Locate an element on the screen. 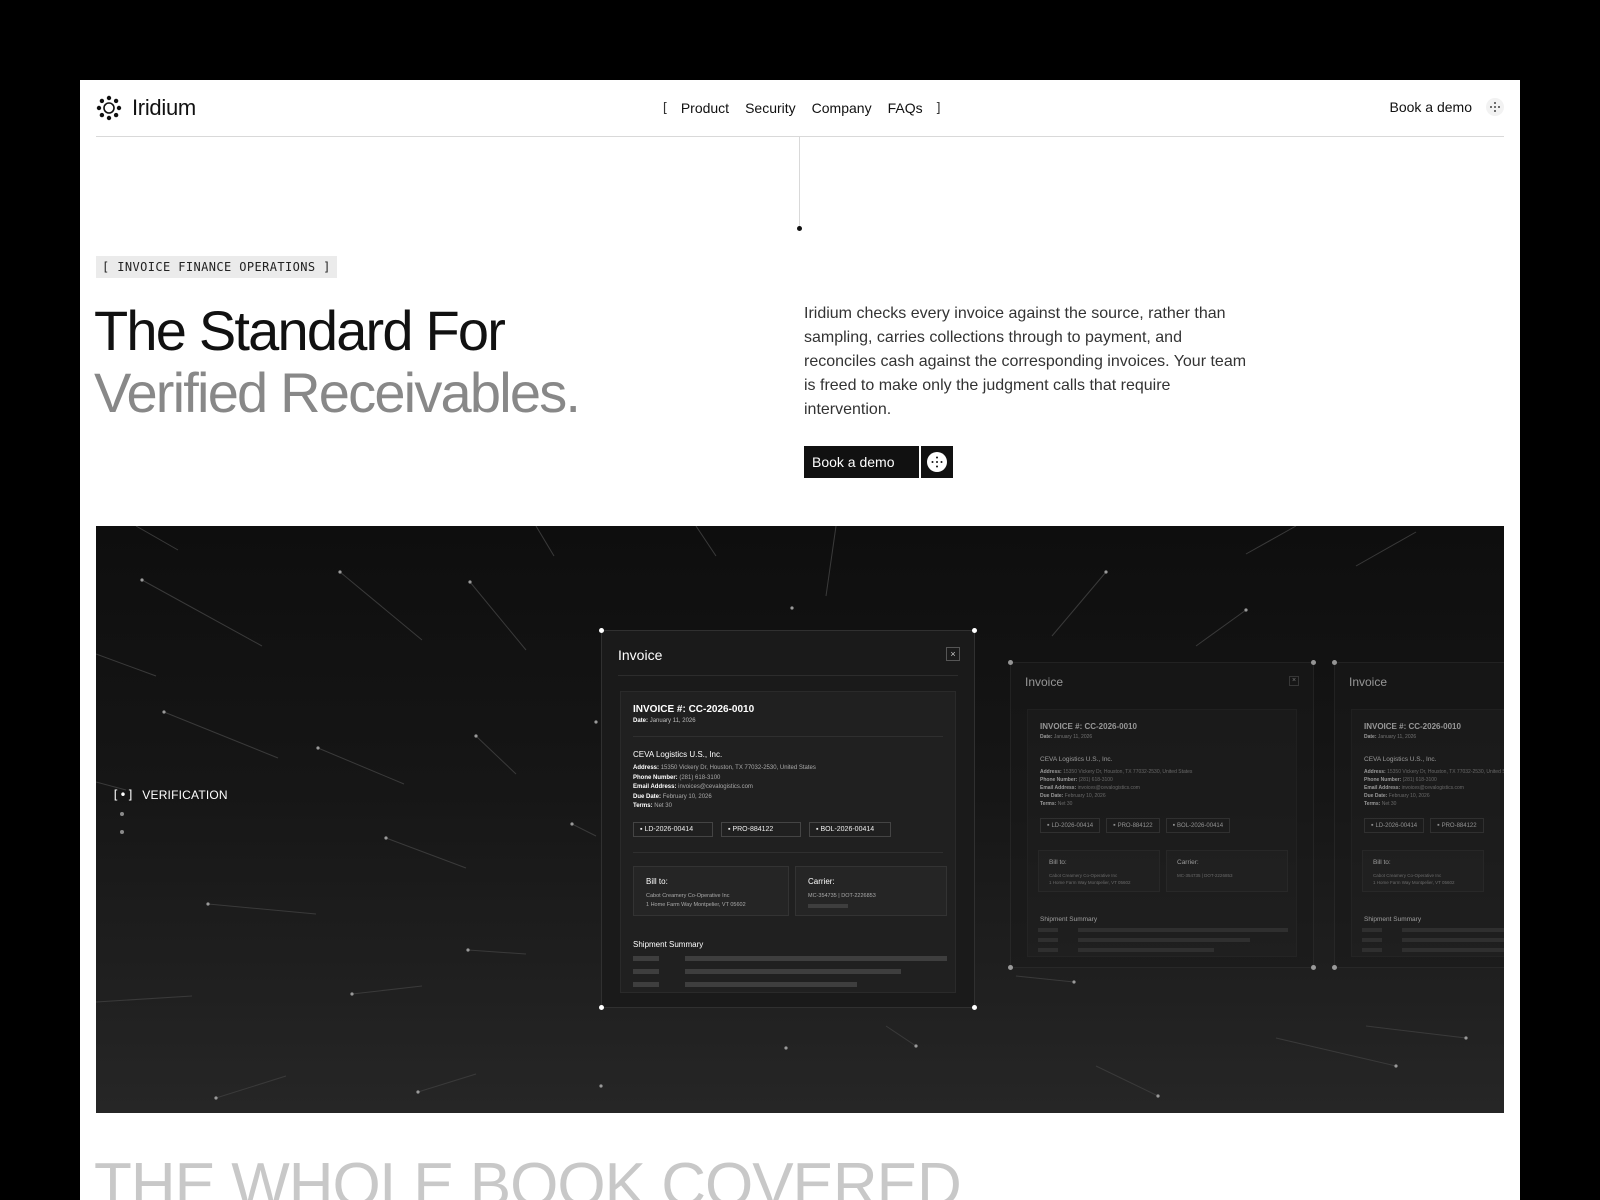 The height and width of the screenshot is (1200, 1600). brand-logo: Iridium is located at coordinates (146, 108).